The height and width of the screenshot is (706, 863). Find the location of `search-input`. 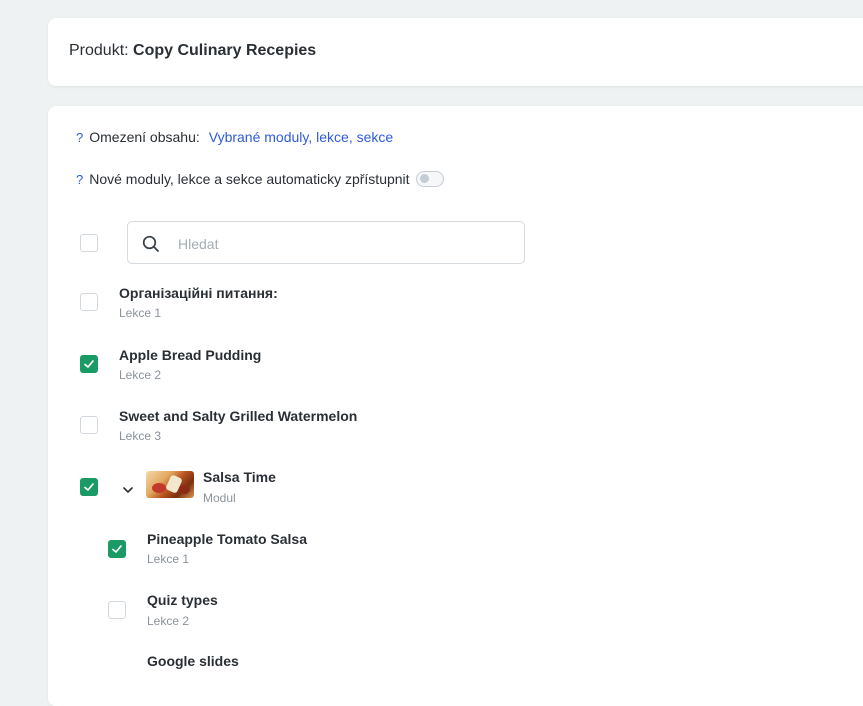

search-input is located at coordinates (343, 244).